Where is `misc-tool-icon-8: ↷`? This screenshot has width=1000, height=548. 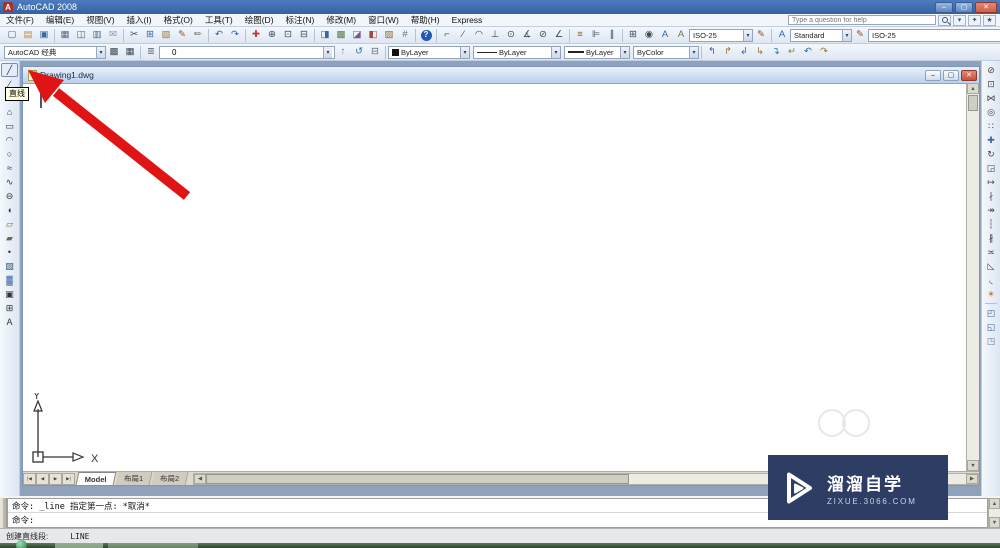 misc-tool-icon-8: ↷ is located at coordinates (824, 52).